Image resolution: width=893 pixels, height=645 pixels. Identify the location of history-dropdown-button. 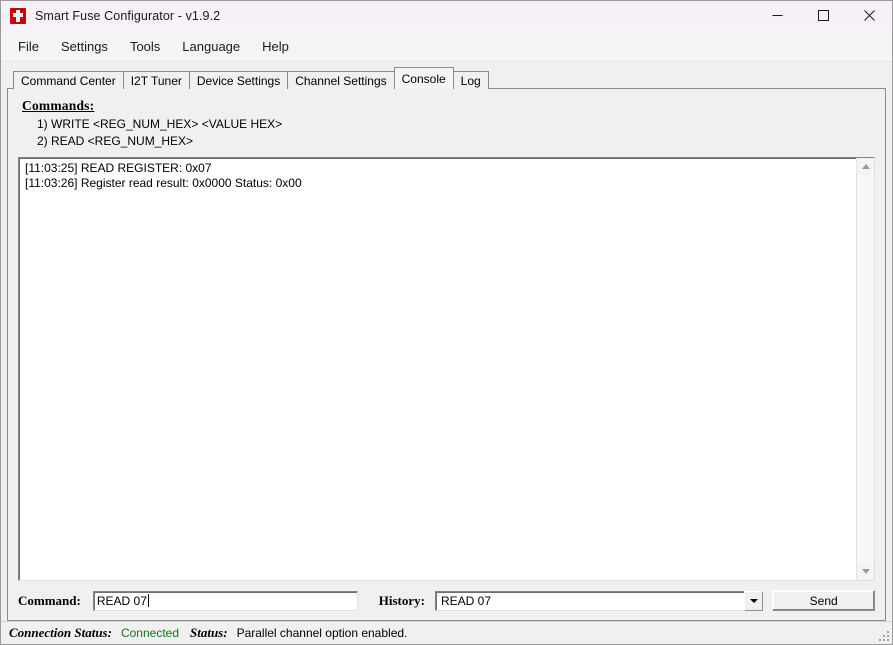
(754, 600).